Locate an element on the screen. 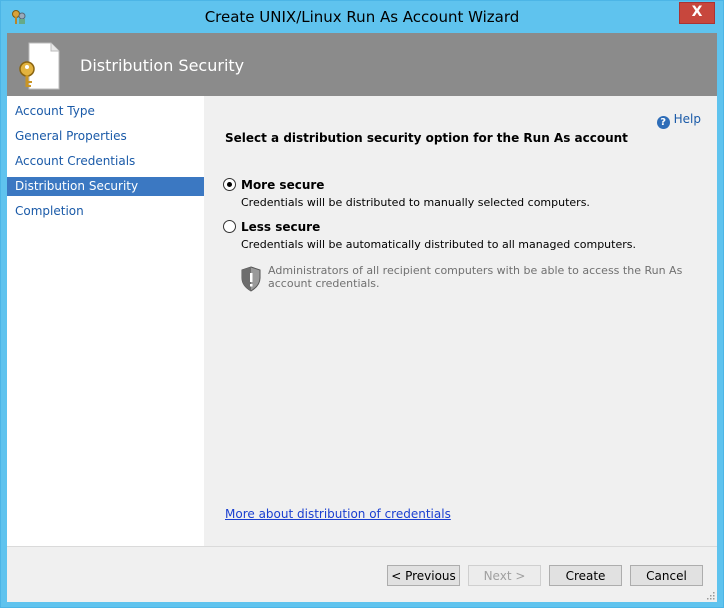 Image resolution: width=724 pixels, height=608 pixels. cancel-button: Cancel is located at coordinates (666, 575).